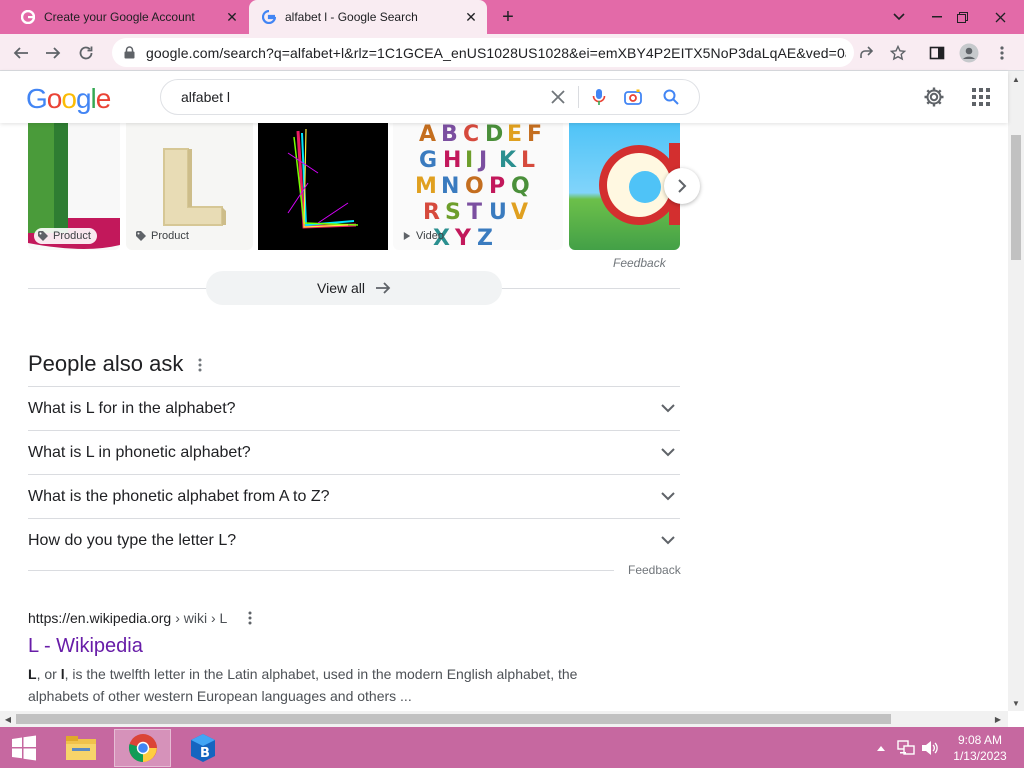  Describe the element at coordinates (469, 160) in the screenshot. I see `svg-text: I` at that location.